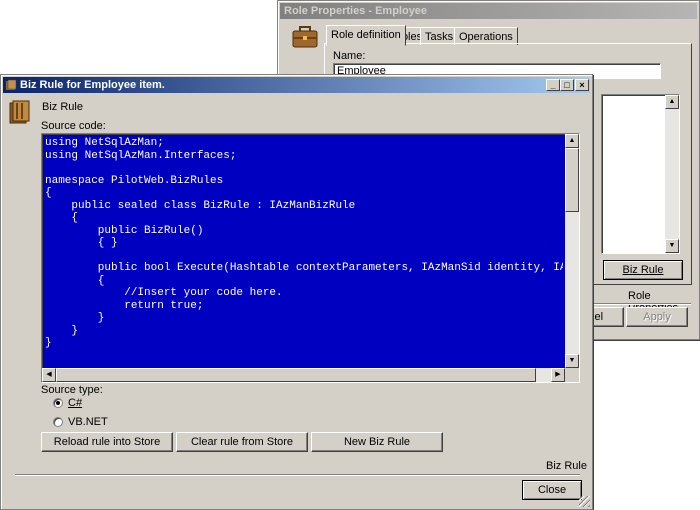  Describe the element at coordinates (567, 85) in the screenshot. I see `maximize-icon: □` at that location.